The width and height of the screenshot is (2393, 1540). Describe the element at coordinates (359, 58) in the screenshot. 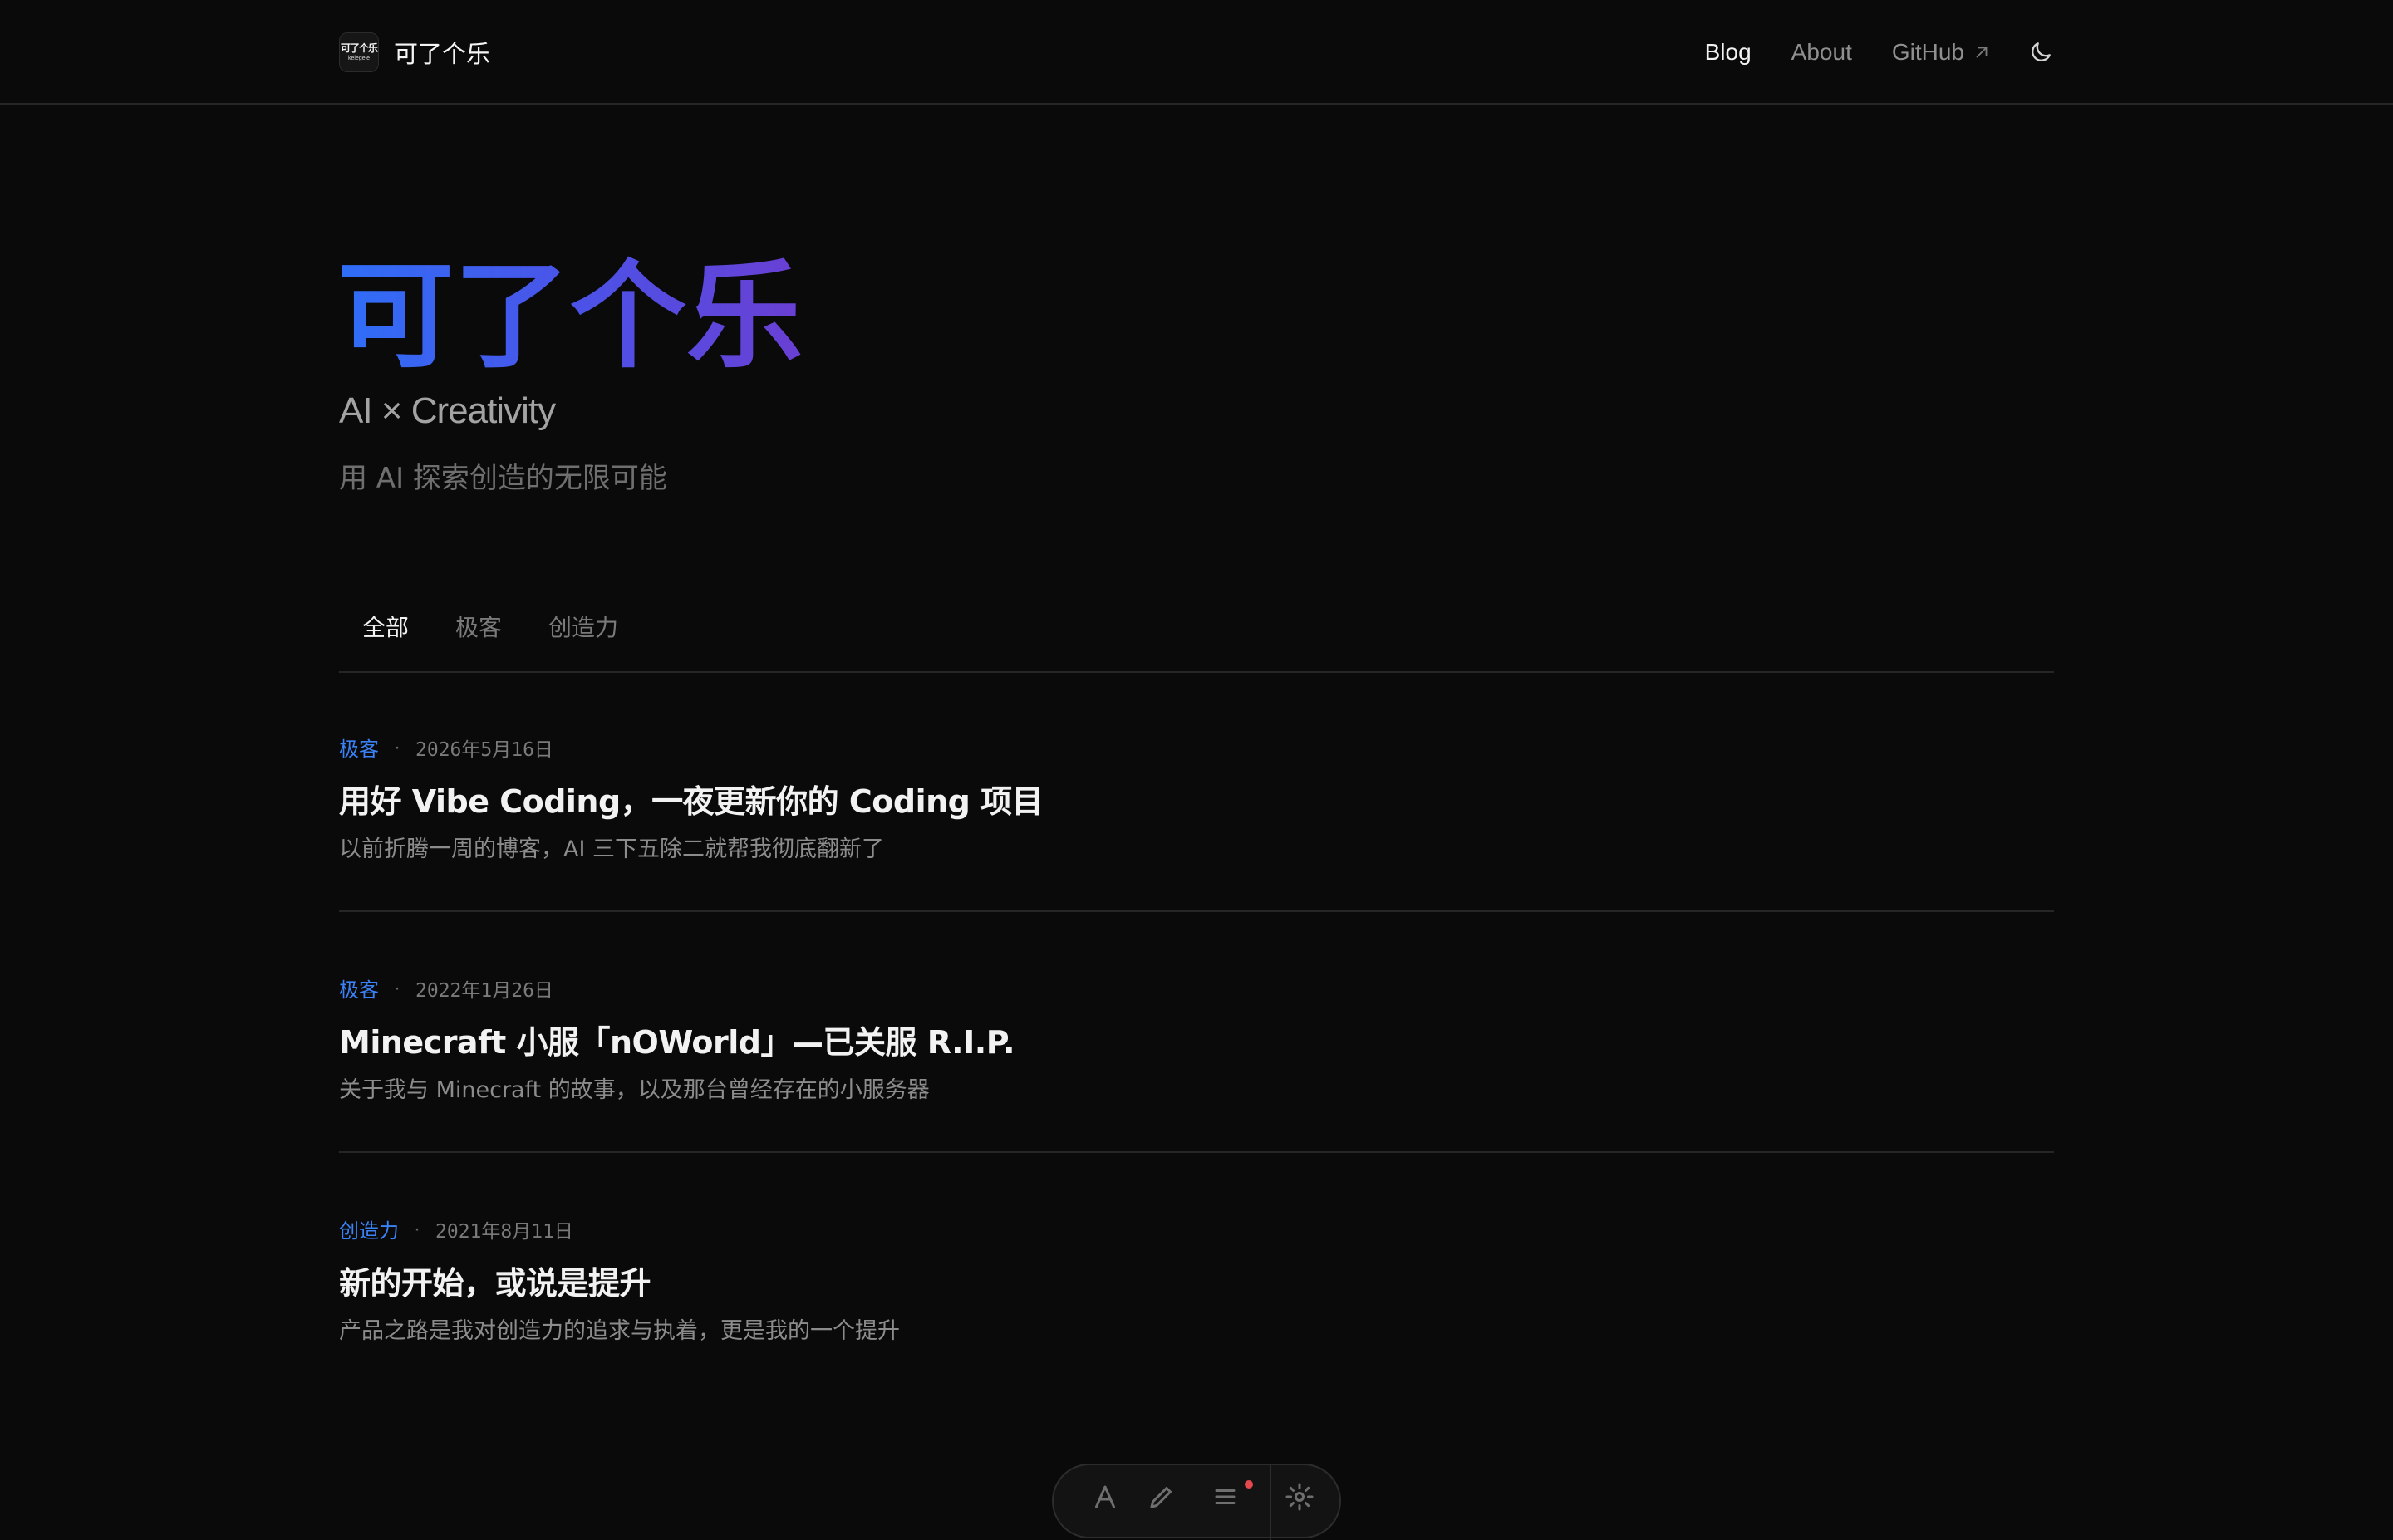

I see `site-logo-subtext: kelegele` at that location.